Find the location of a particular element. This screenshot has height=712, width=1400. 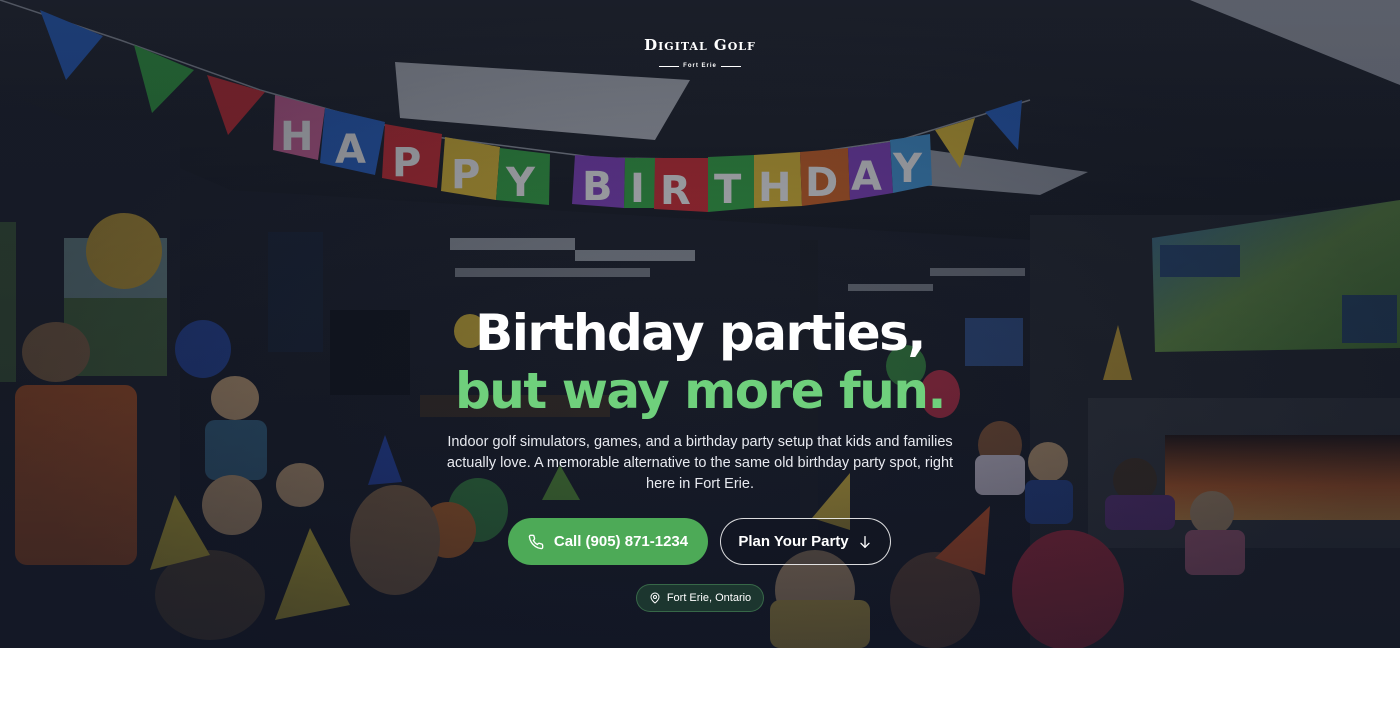

plan-your-party-button: Plan Your Party is located at coordinates (805, 541).